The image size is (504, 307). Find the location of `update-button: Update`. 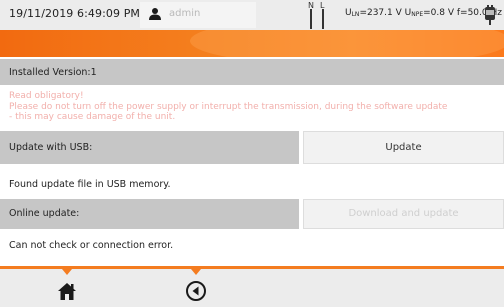

update-button: Update is located at coordinates (403, 147).